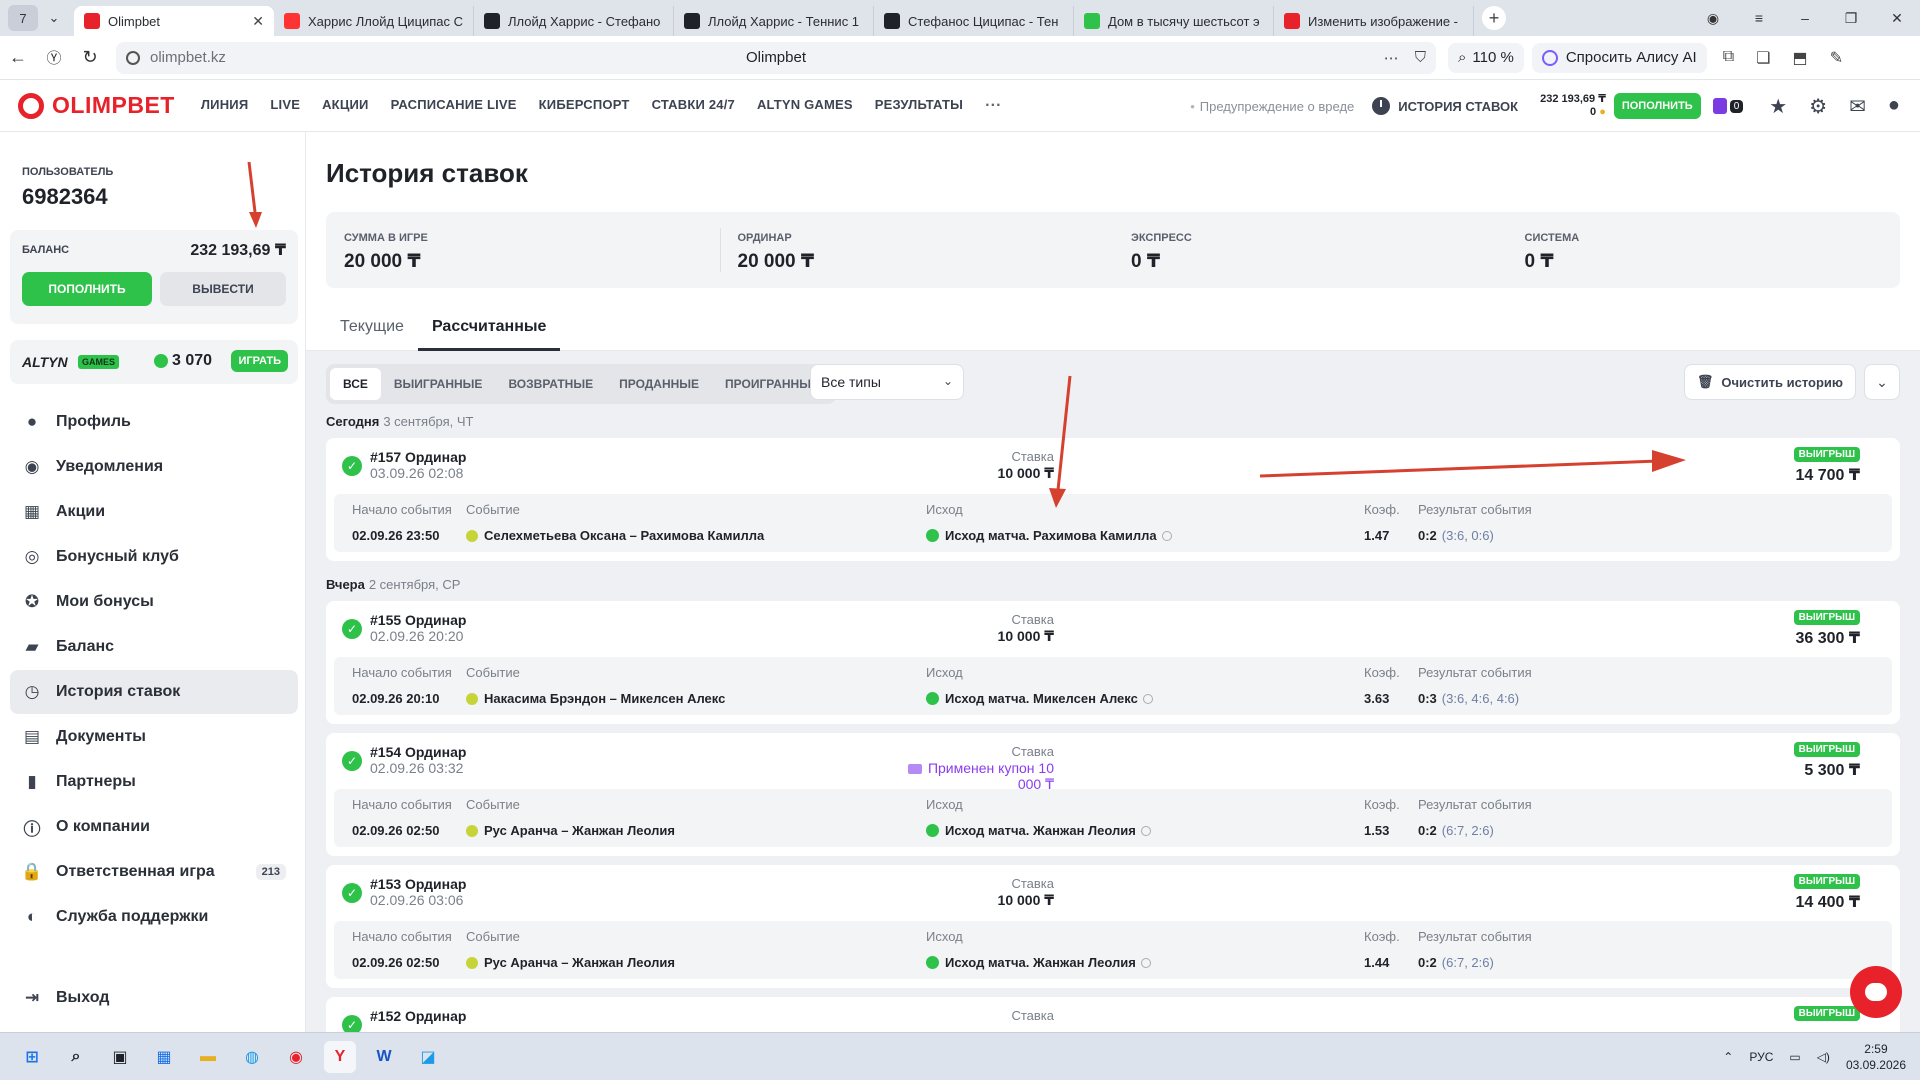  What do you see at coordinates (1897, 18) in the screenshot?
I see `close-window-icon: ✕` at bounding box center [1897, 18].